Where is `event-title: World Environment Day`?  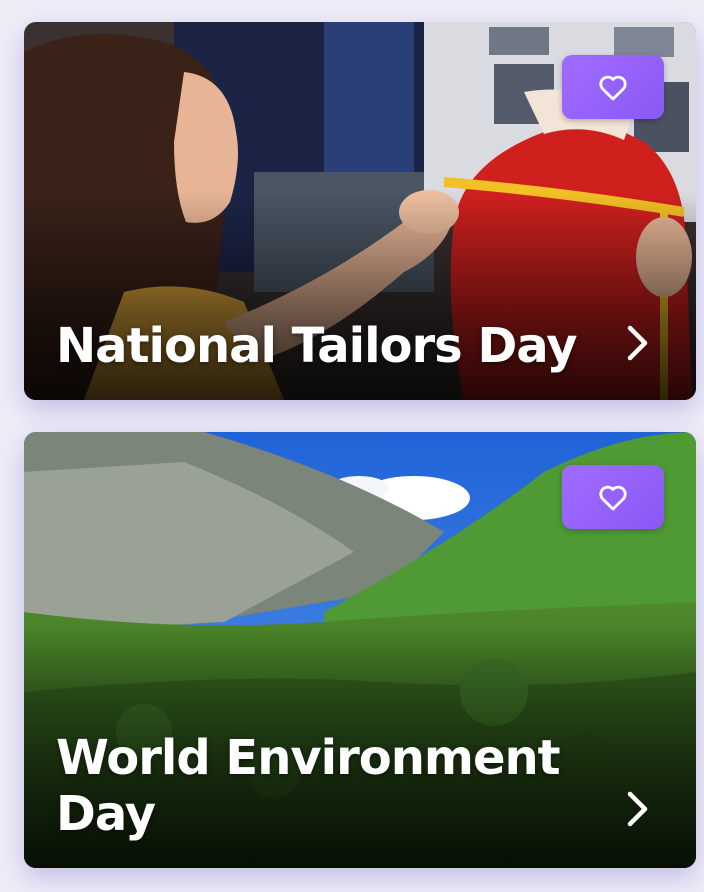
event-title: World Environment Day is located at coordinates (308, 786).